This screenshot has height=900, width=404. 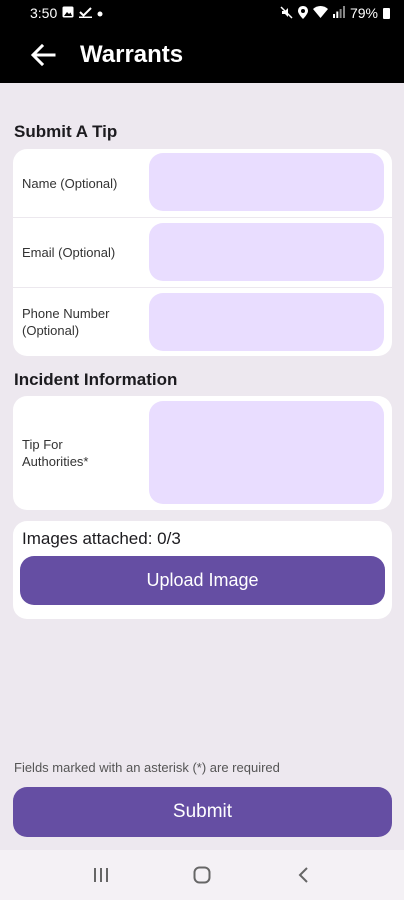 What do you see at coordinates (286, 13) in the screenshot?
I see `mute-icon` at bounding box center [286, 13].